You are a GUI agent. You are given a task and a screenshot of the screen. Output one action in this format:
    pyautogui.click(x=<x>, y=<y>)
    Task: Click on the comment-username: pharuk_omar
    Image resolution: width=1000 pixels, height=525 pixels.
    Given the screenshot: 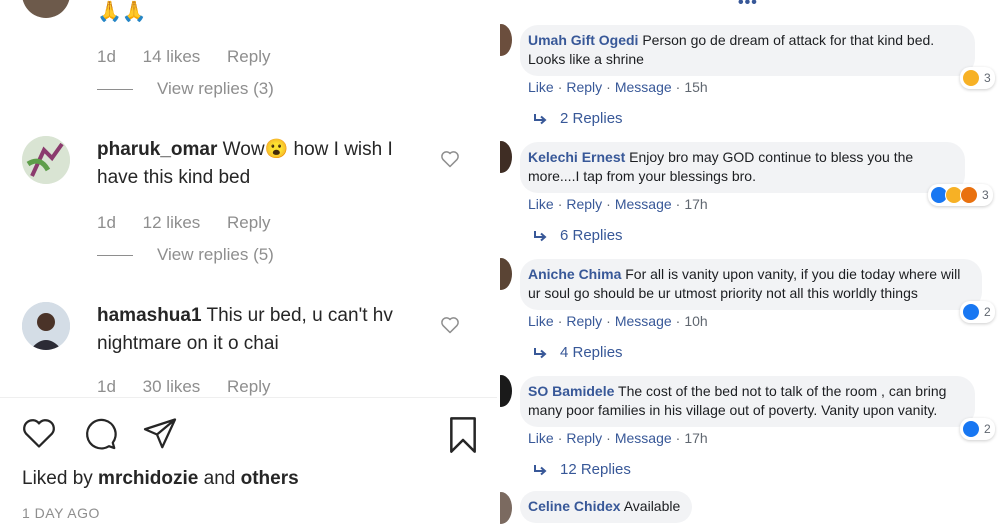 What is the action you would take?
    pyautogui.click(x=157, y=149)
    